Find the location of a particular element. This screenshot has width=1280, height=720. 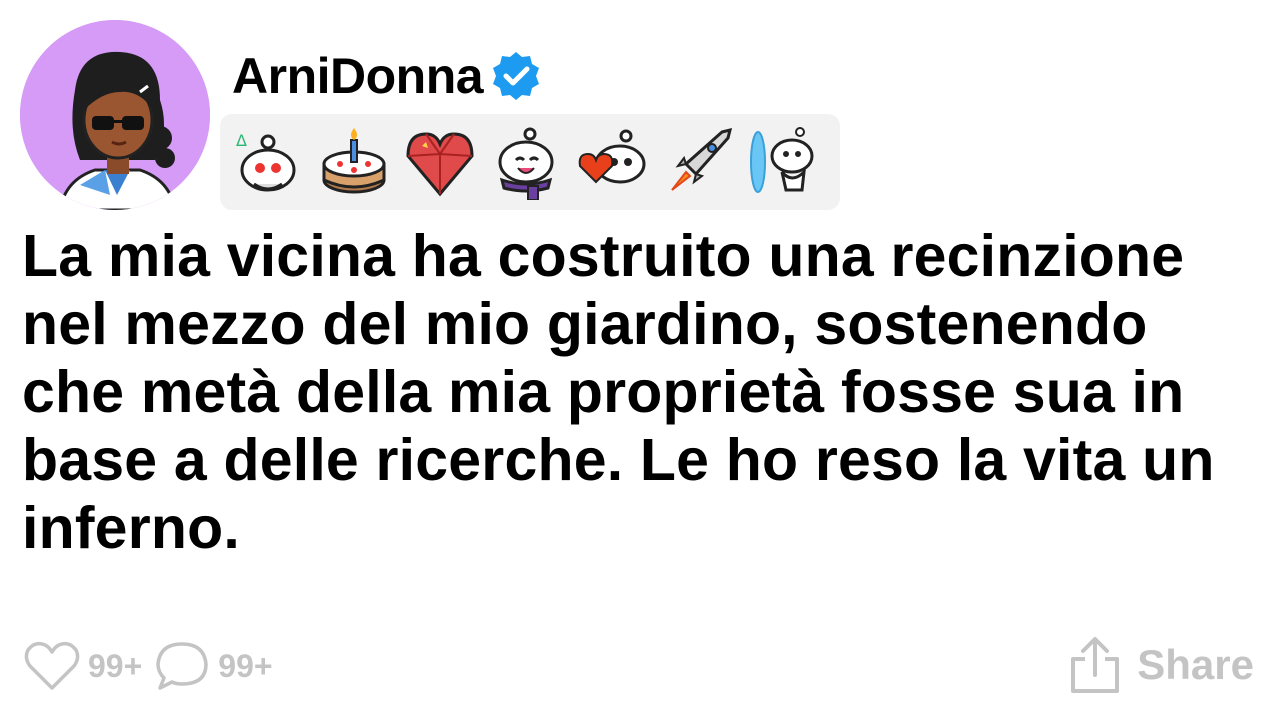

rocket-badge-icon is located at coordinates (698, 162).